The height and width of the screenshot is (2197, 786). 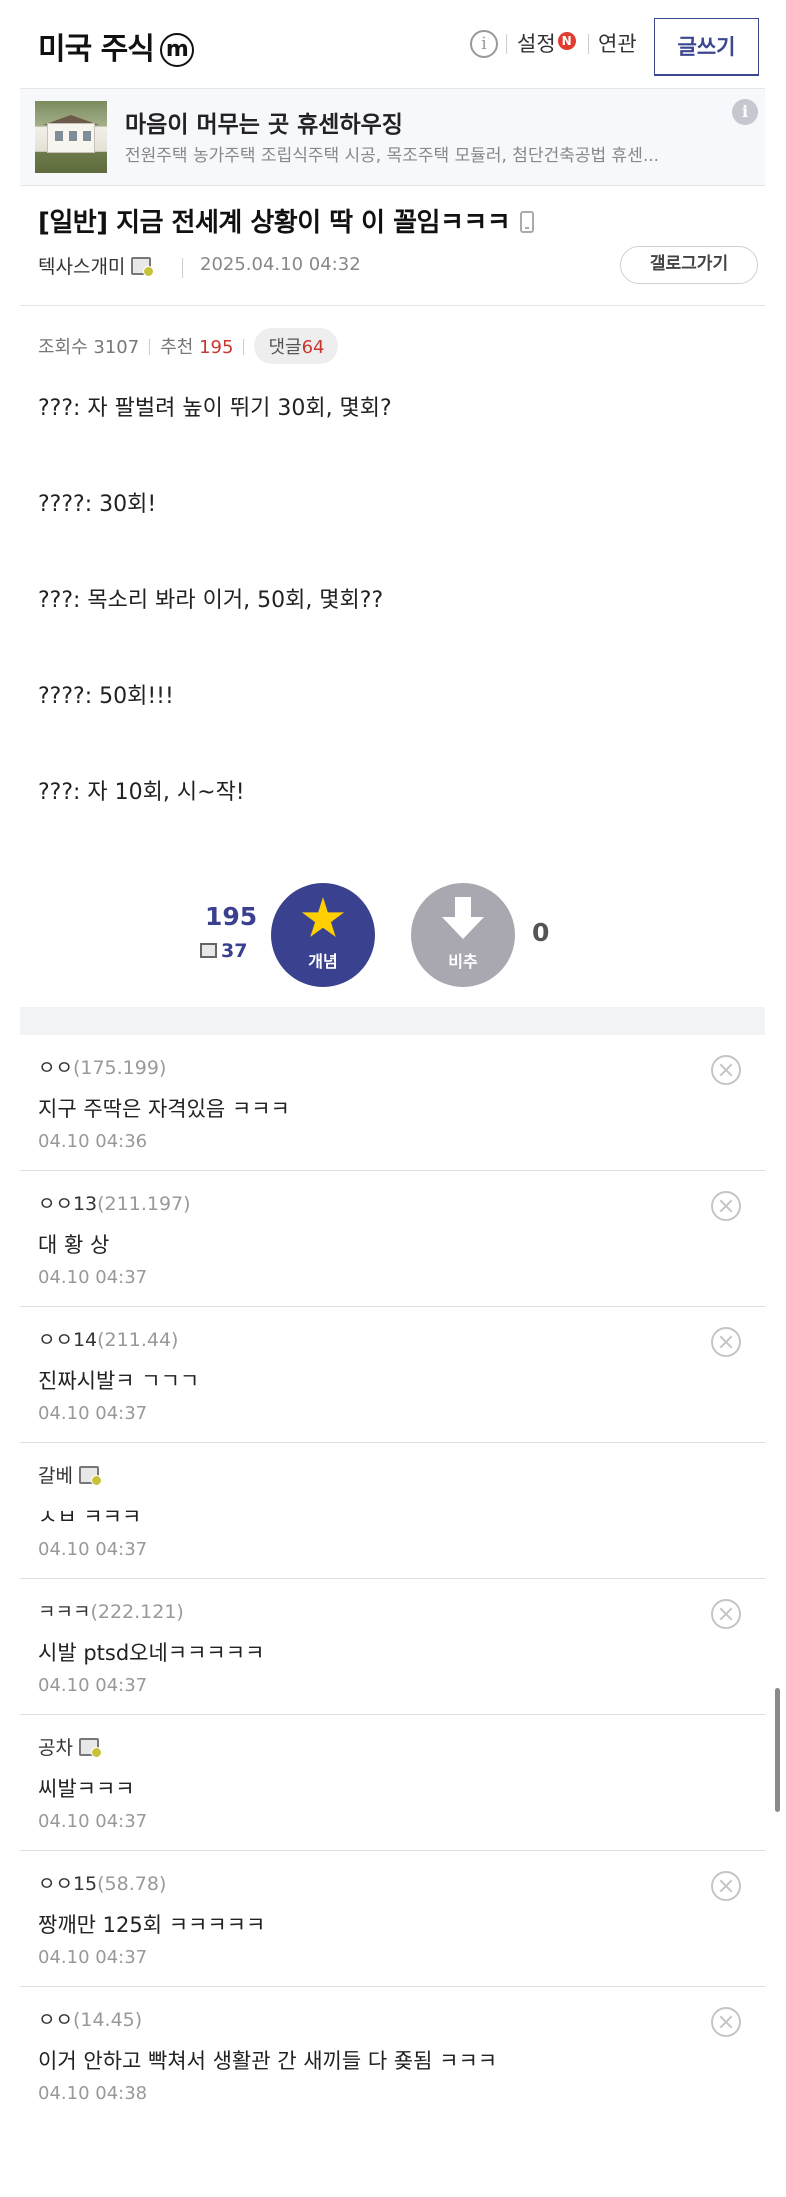 I want to click on ad-title: 마음이 머무는 곳 휴센하우징, so click(x=264, y=125).